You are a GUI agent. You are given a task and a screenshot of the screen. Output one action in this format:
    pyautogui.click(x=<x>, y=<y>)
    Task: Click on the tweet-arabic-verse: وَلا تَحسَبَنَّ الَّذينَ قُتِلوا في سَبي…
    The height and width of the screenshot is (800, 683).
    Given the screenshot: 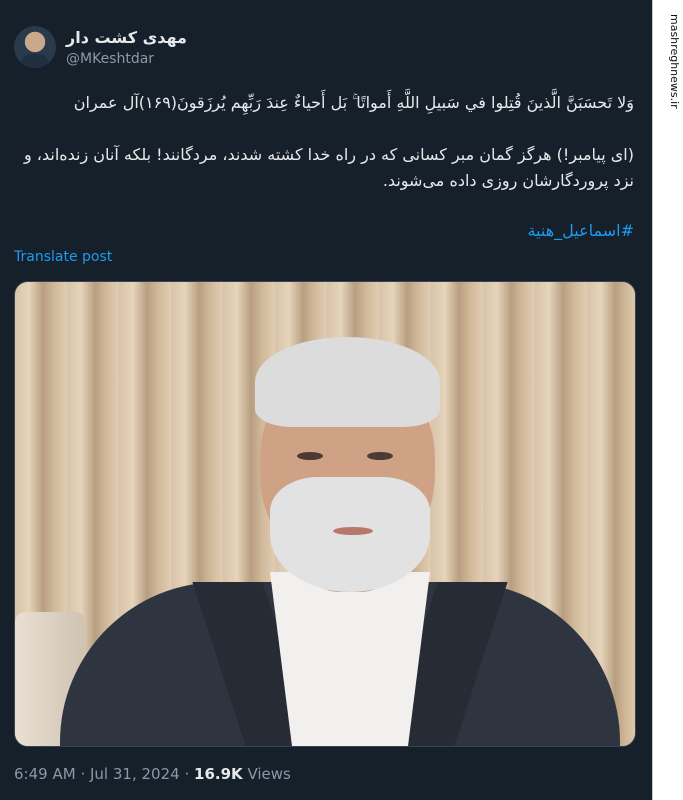 What is the action you would take?
    pyautogui.click(x=353, y=102)
    